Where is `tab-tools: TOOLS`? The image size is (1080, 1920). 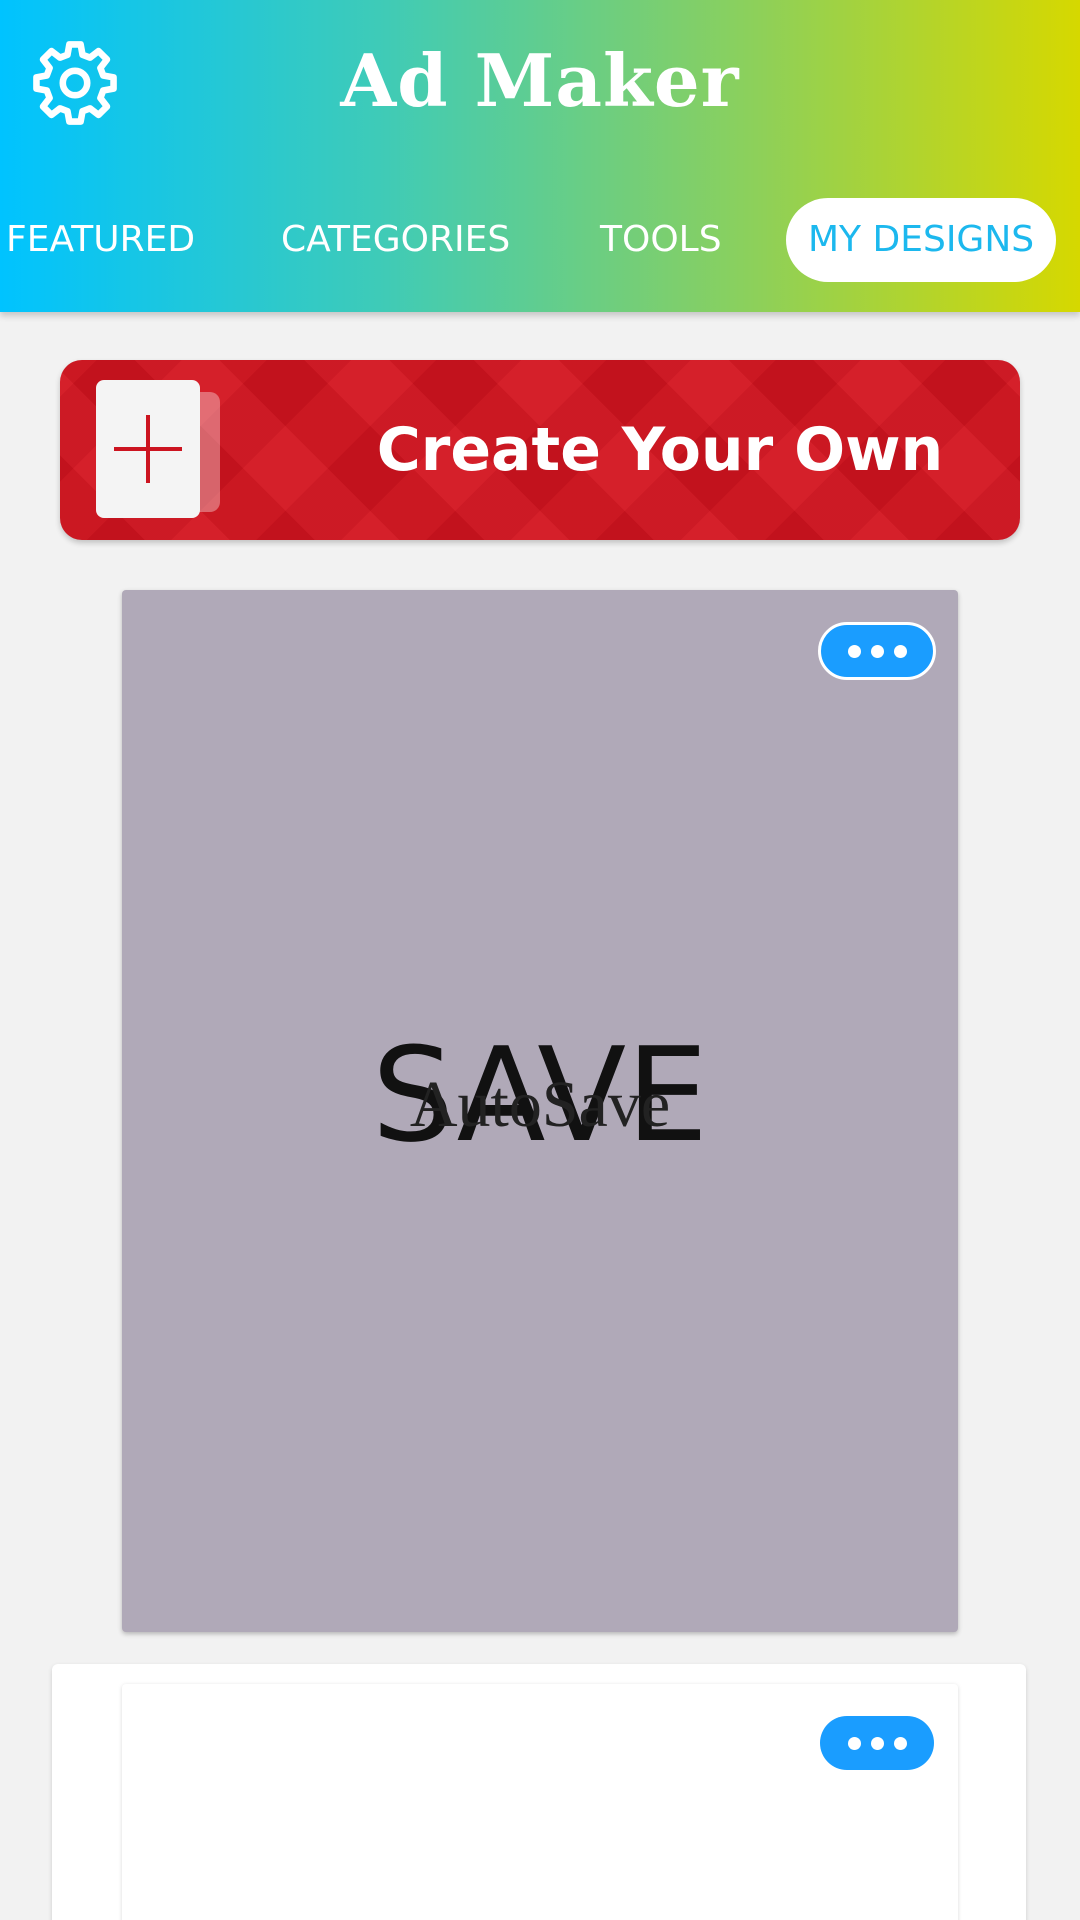 tab-tools: TOOLS is located at coordinates (661, 240).